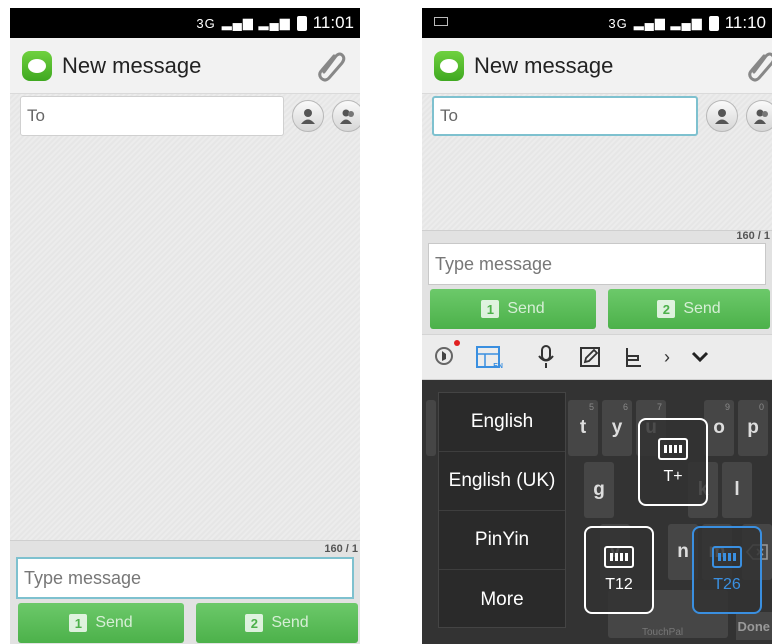 The width and height of the screenshot is (772, 644). I want to click on key-g: g, so click(599, 490).